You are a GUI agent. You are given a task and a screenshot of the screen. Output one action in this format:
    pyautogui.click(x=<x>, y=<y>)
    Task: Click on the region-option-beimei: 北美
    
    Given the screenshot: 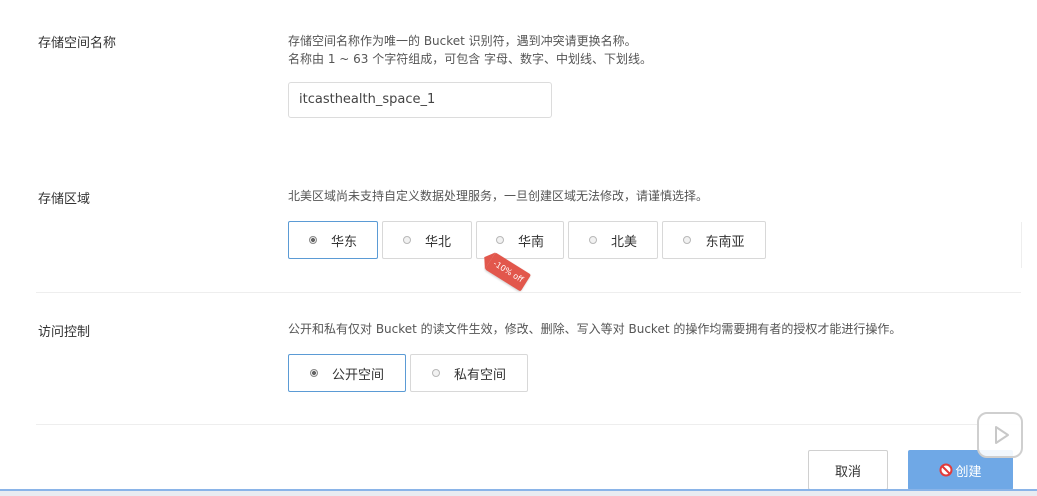 What is the action you would take?
    pyautogui.click(x=613, y=240)
    